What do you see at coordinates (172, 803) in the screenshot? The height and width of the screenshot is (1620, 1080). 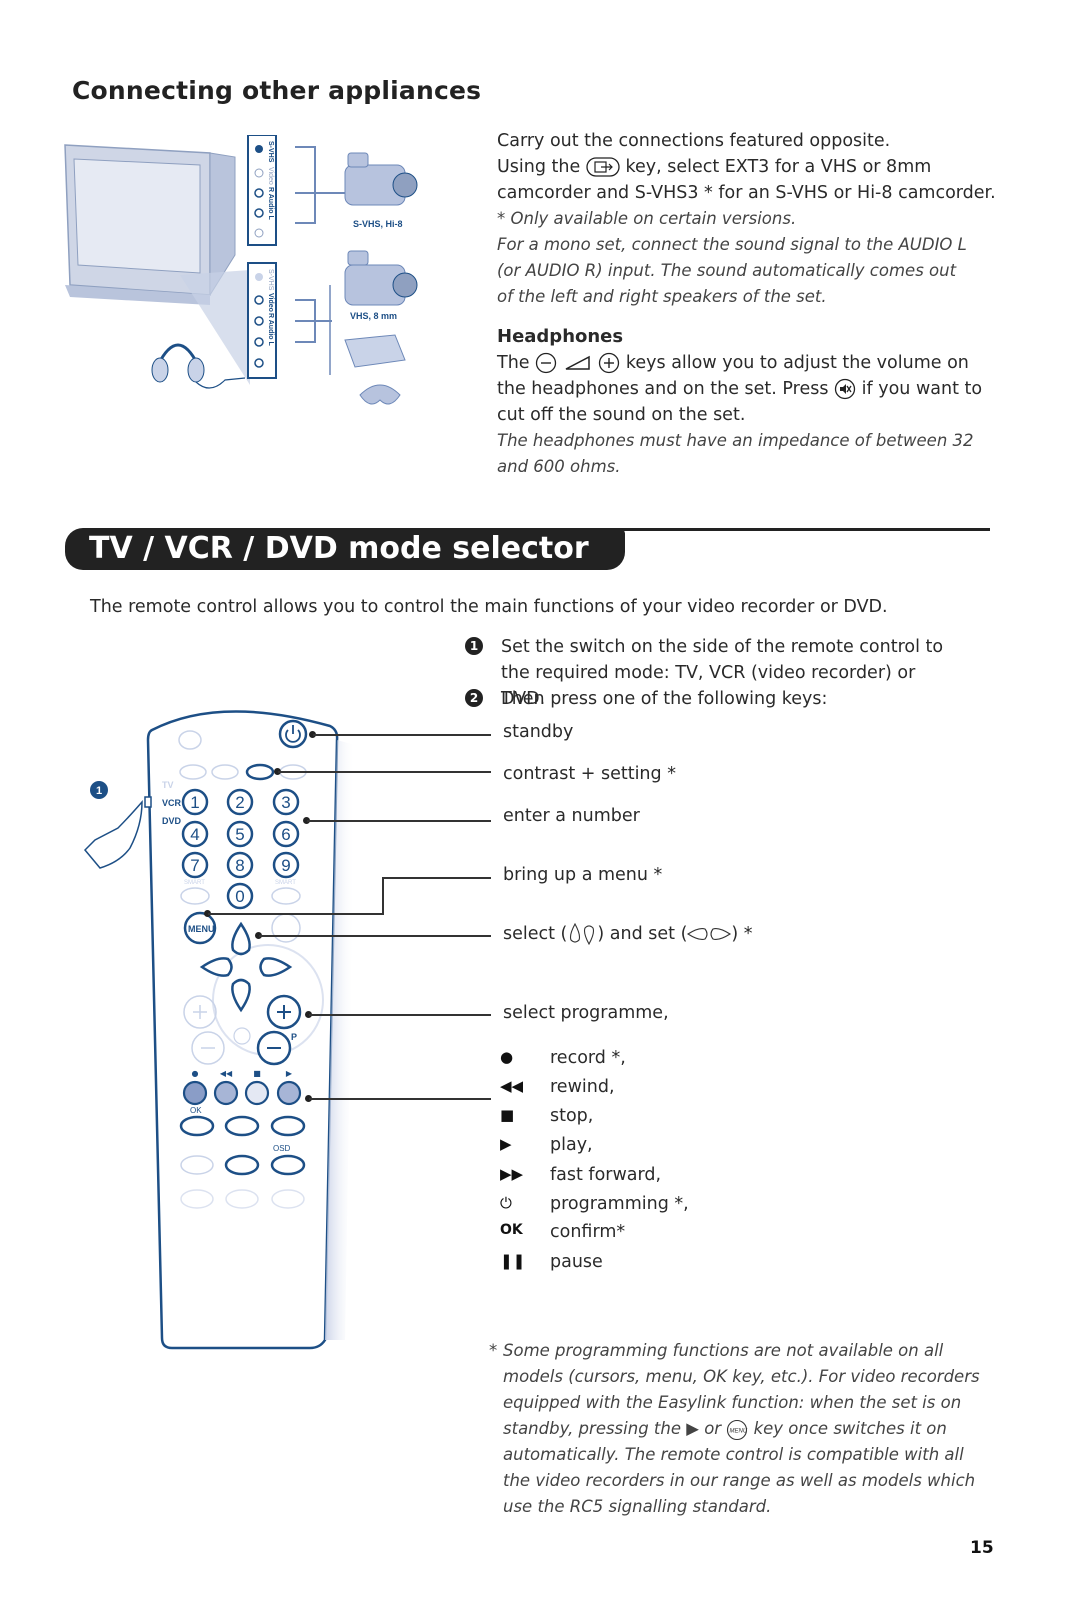 I see `switch-label-vcr: VCR` at bounding box center [172, 803].